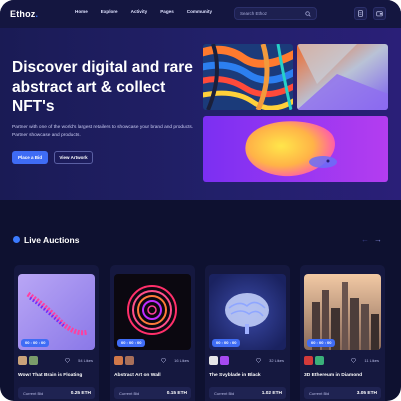  I want to click on nav-item-home: Home, so click(81, 11).